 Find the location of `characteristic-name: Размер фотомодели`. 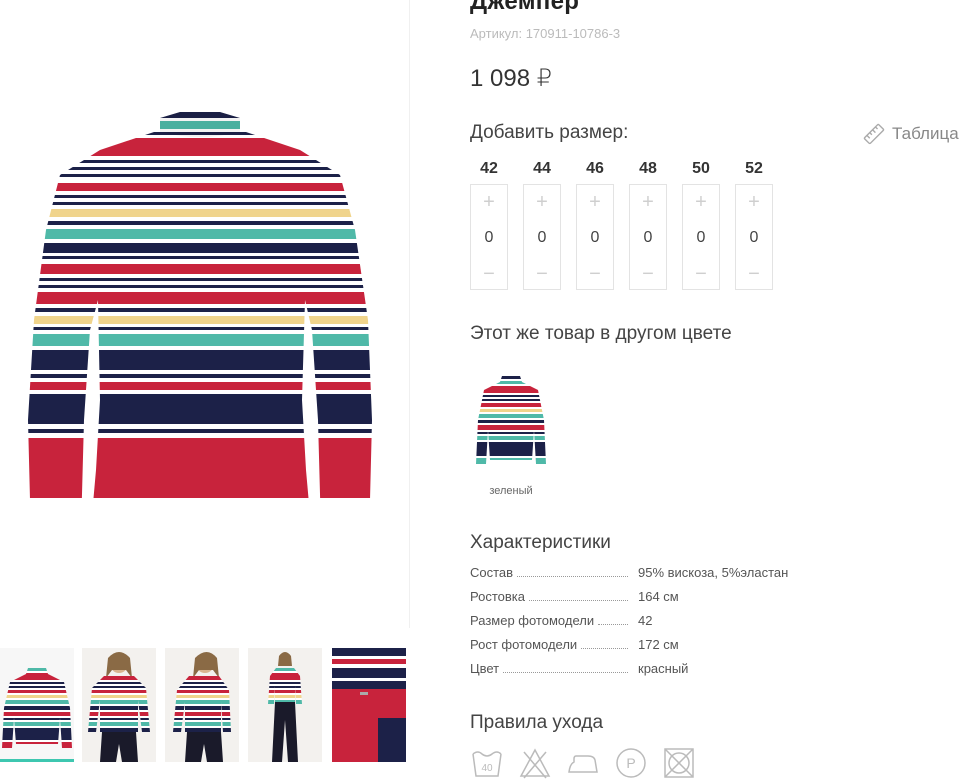

characteristic-name: Размер фотомодели is located at coordinates (532, 620).